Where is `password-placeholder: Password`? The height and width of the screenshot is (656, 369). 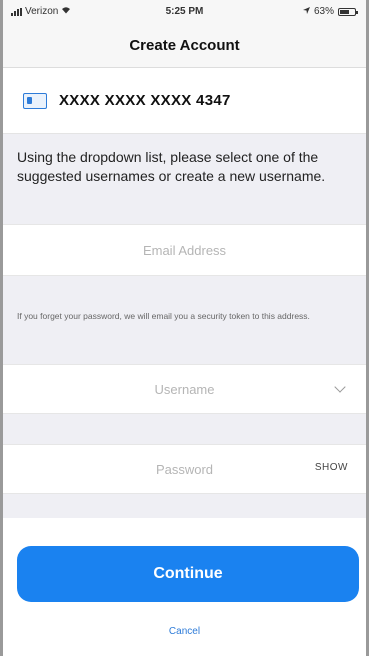
password-placeholder: Password is located at coordinates (184, 469).